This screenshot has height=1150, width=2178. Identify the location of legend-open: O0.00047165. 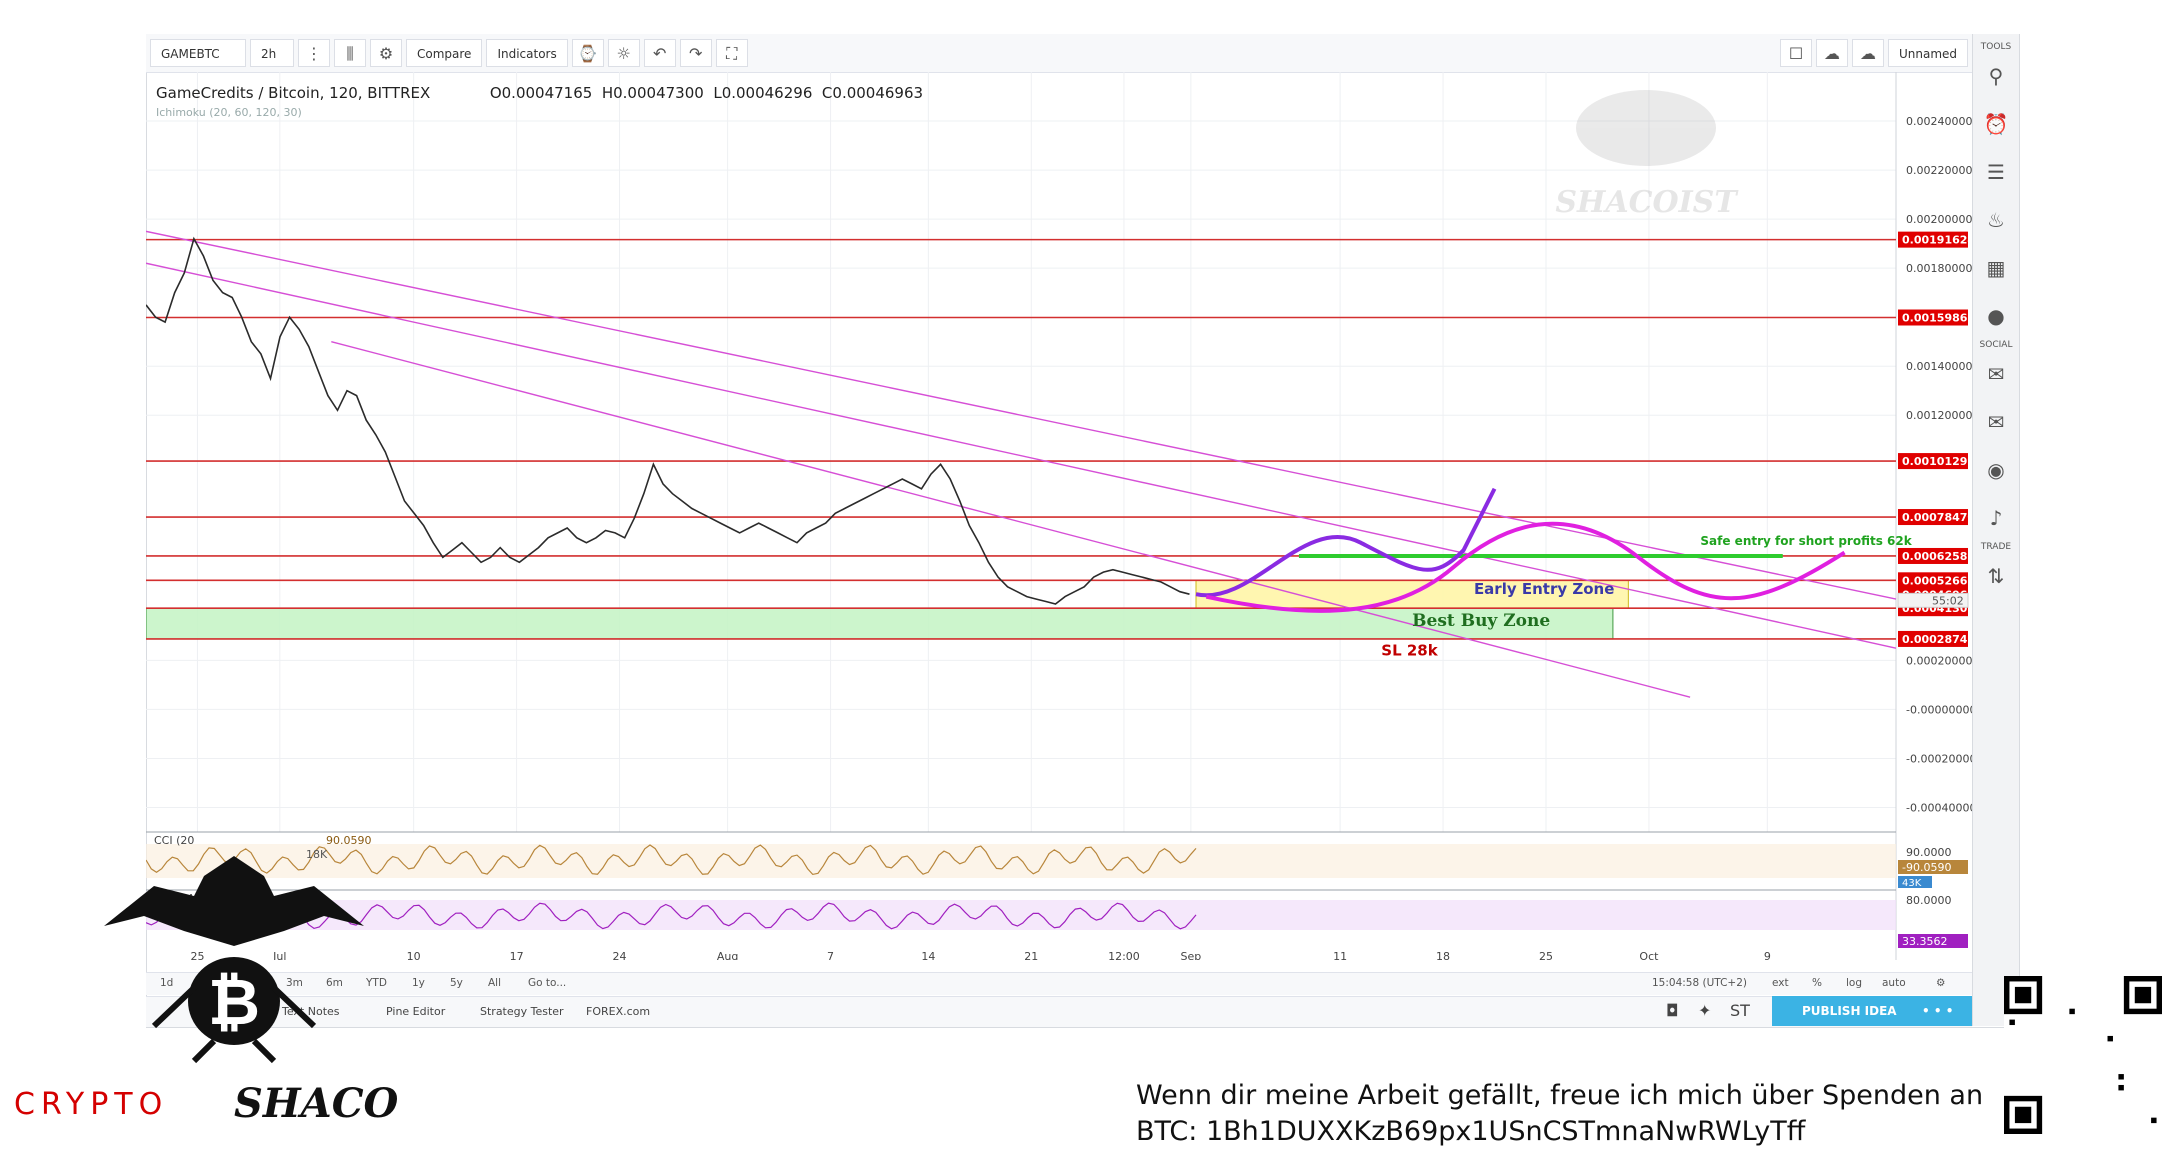
(541, 93).